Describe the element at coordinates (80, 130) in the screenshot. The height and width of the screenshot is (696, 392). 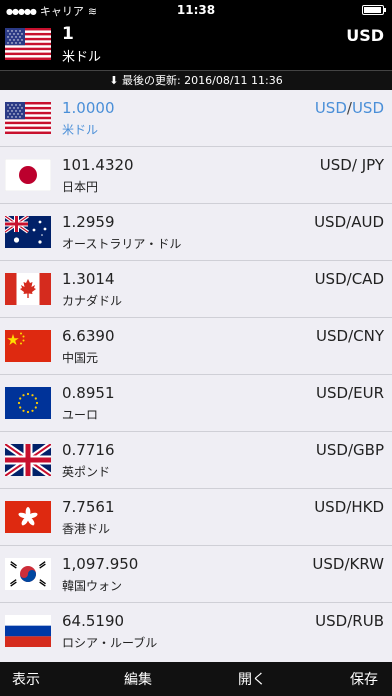
I see `currency-name: 米ドル` at that location.